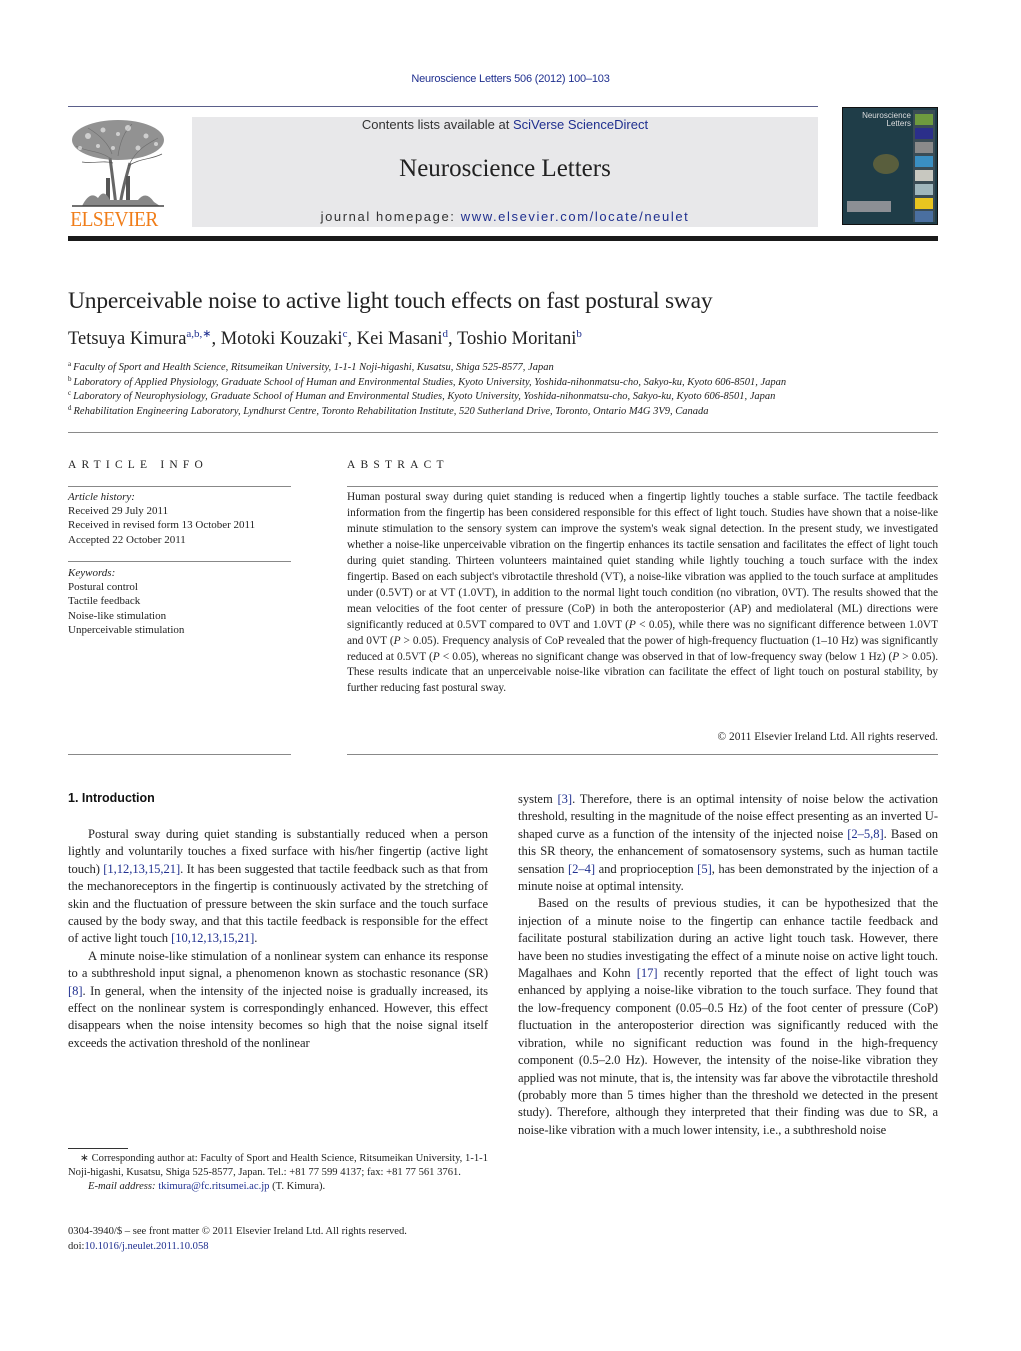 The width and height of the screenshot is (1021, 1351). Describe the element at coordinates (70, 378) in the screenshot. I see `affiliation-key: b` at that location.